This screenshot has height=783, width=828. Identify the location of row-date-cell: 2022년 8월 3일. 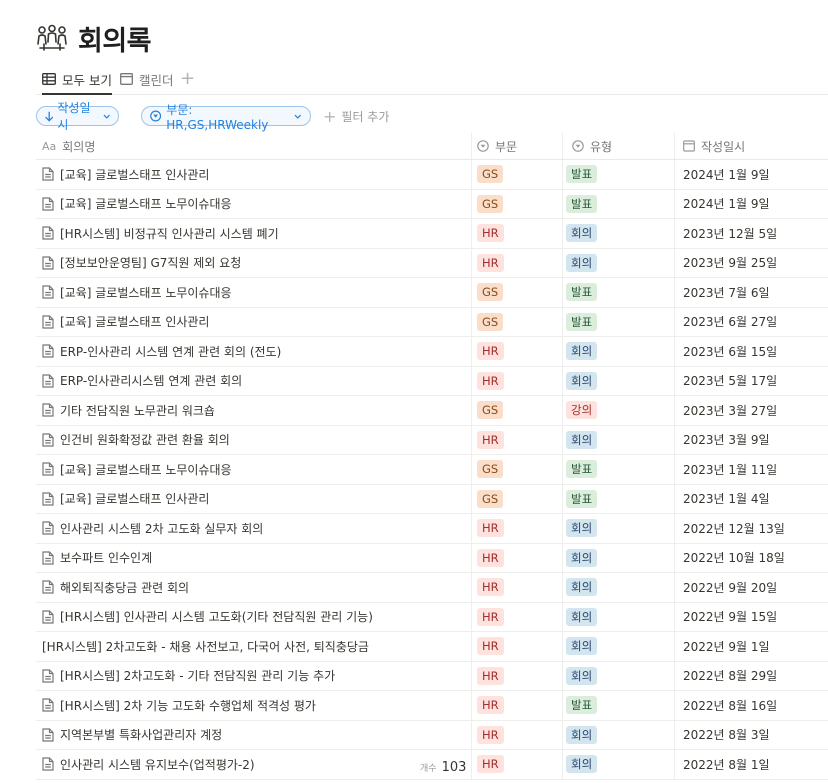
(726, 735).